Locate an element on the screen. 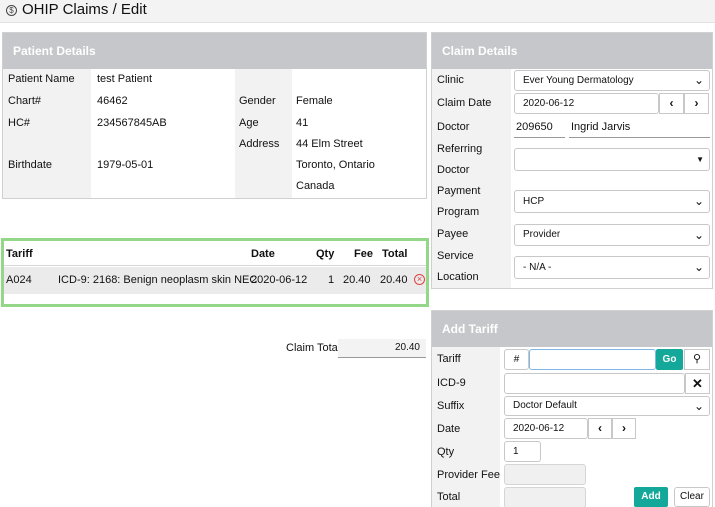 The width and height of the screenshot is (715, 507). date-label: Date is located at coordinates (449, 429).